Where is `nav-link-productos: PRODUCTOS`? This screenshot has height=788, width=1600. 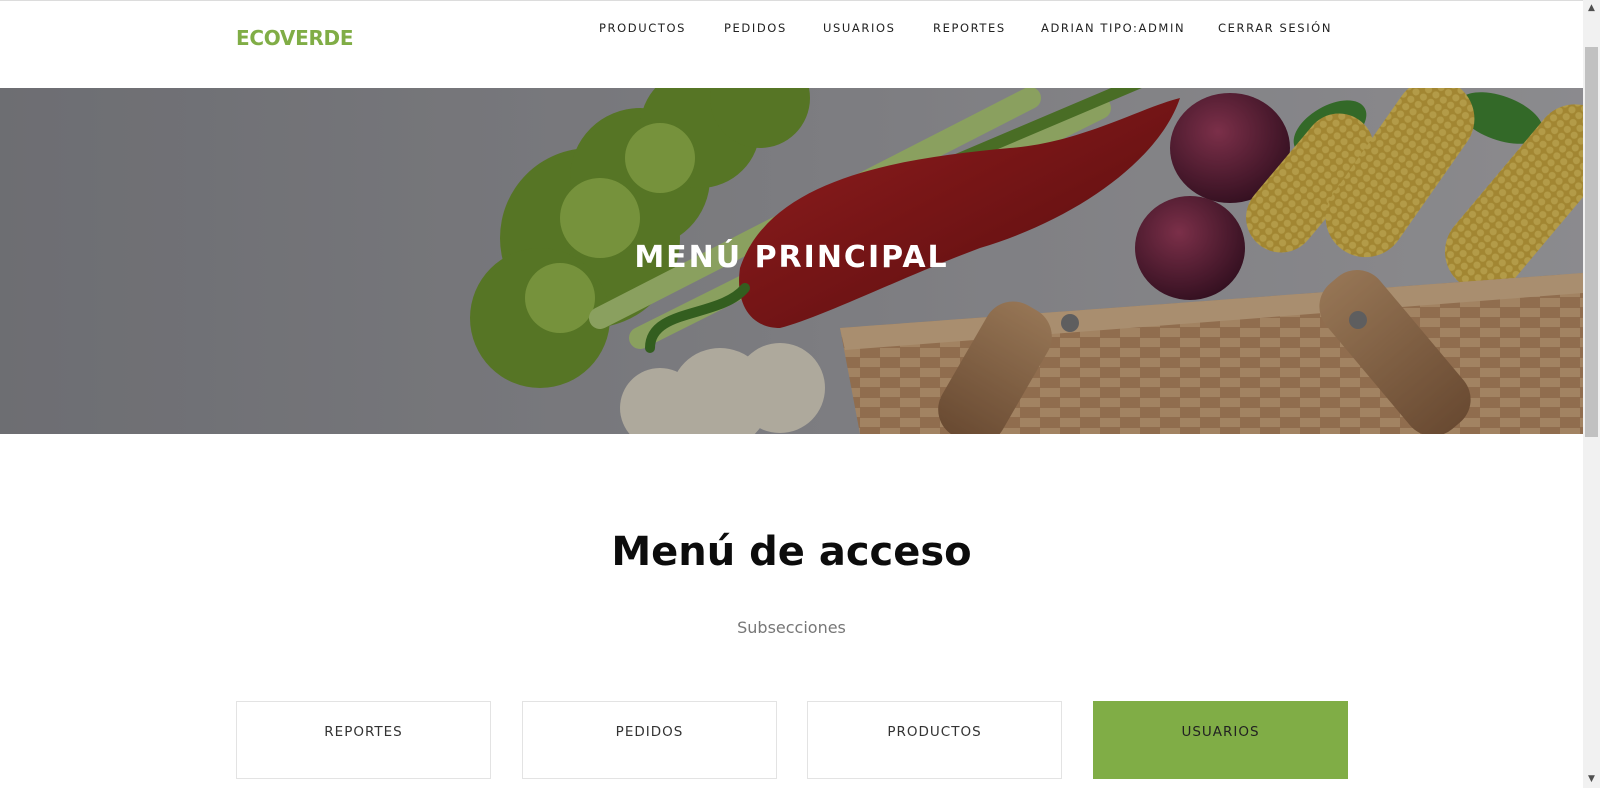
nav-link-productos: PRODUCTOS is located at coordinates (642, 28).